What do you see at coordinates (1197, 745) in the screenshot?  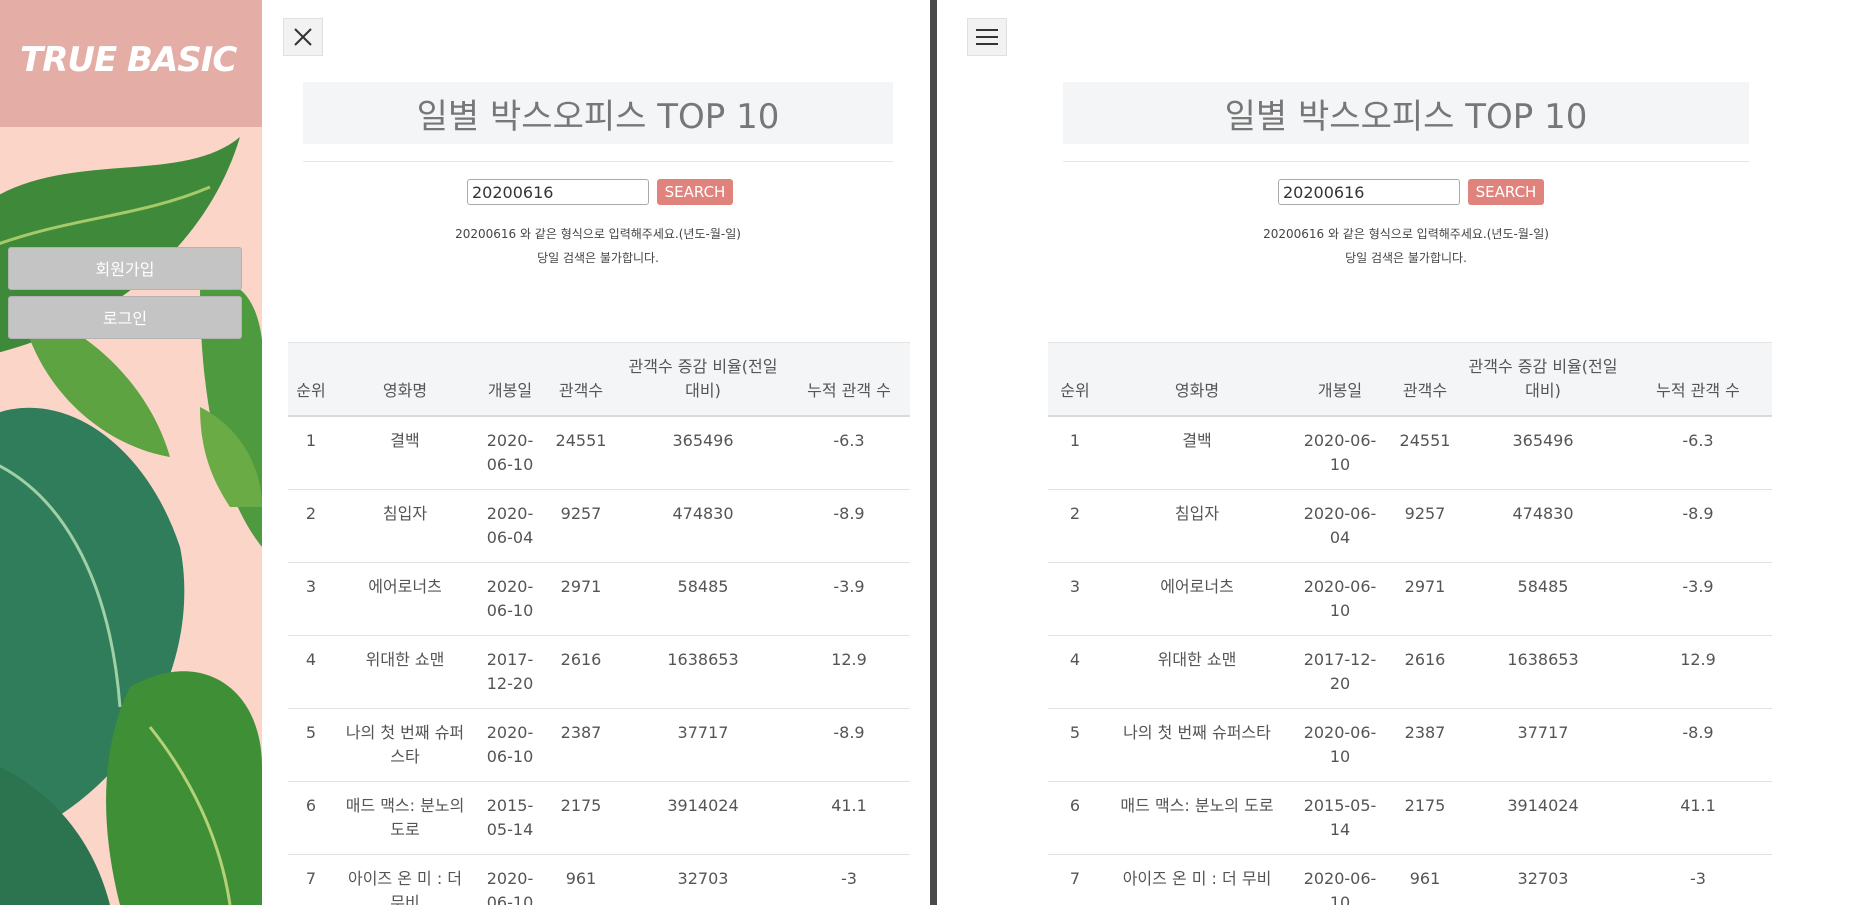 I see `table-cell: 나의 첫 번째 슈퍼스타` at bounding box center [1197, 745].